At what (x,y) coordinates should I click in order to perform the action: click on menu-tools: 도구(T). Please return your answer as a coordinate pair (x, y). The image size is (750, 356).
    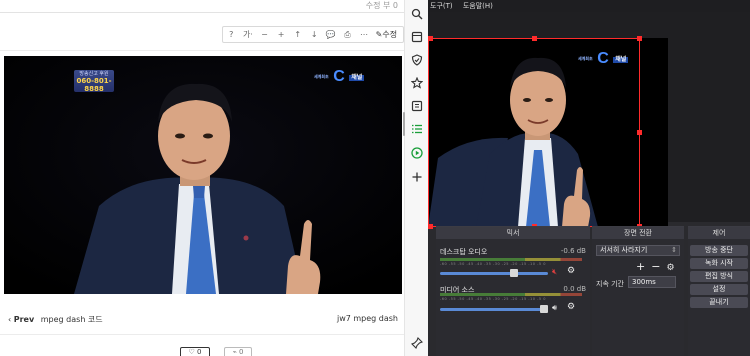
    Looking at the image, I should click on (441, 6).